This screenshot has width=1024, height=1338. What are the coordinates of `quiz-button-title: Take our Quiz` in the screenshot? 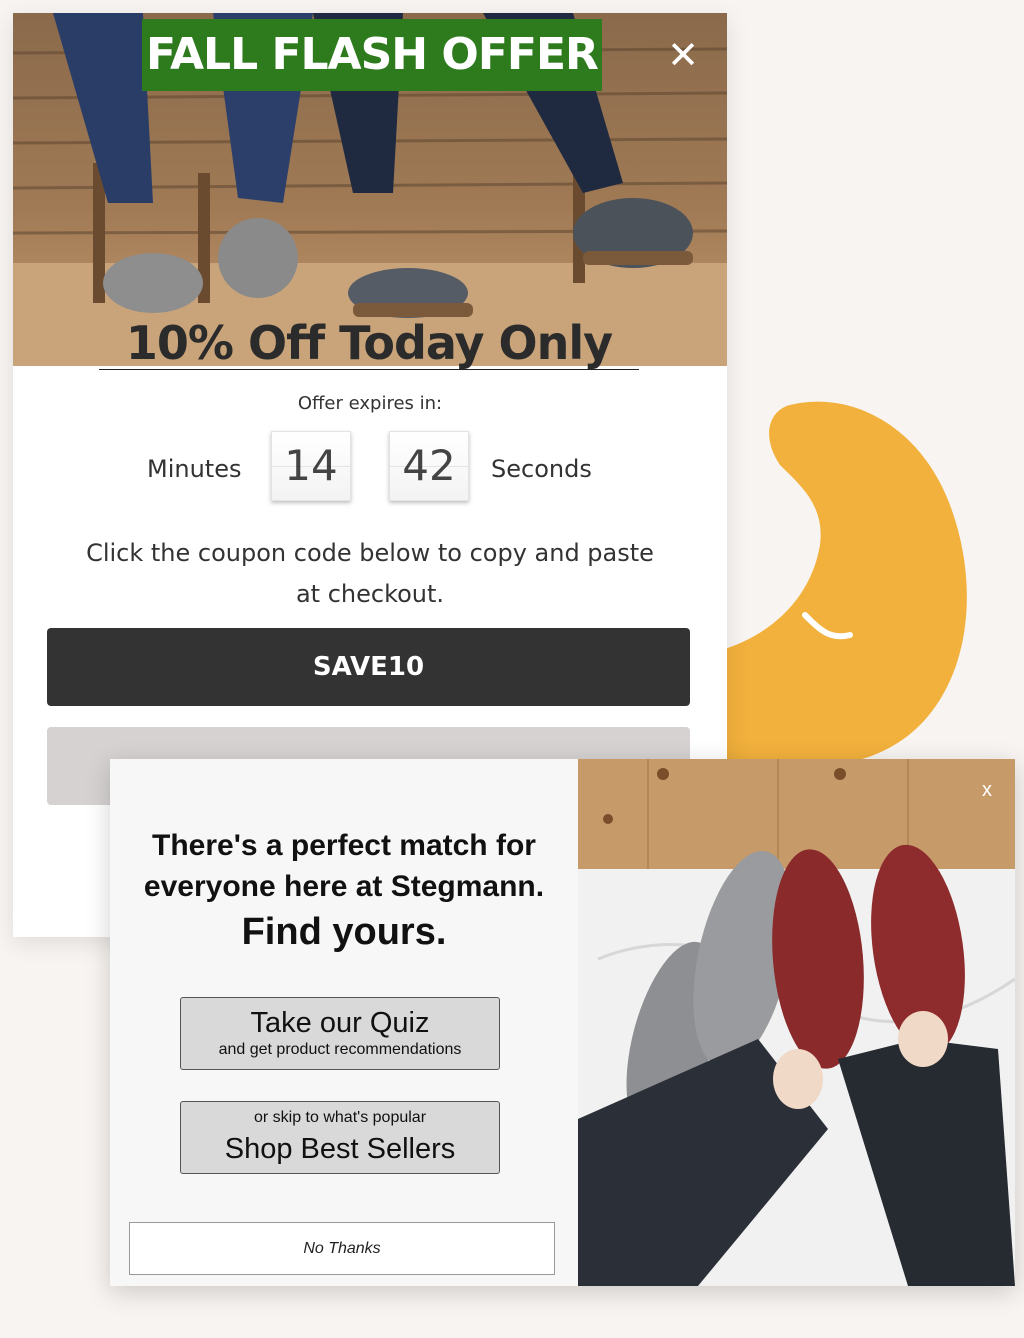 It's located at (340, 1023).